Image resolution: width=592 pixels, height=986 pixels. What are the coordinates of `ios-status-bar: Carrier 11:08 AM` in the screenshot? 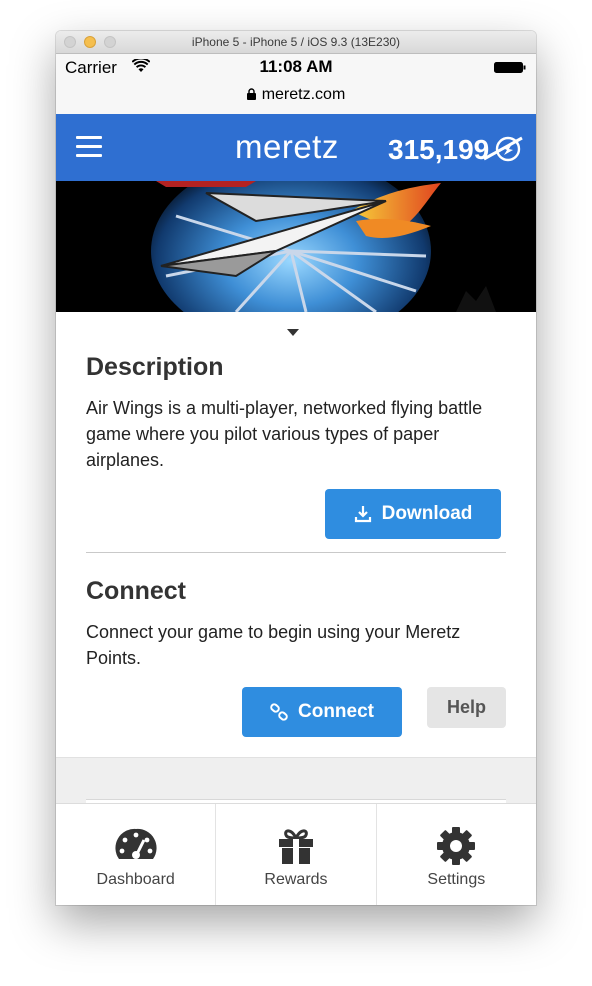 It's located at (296, 66).